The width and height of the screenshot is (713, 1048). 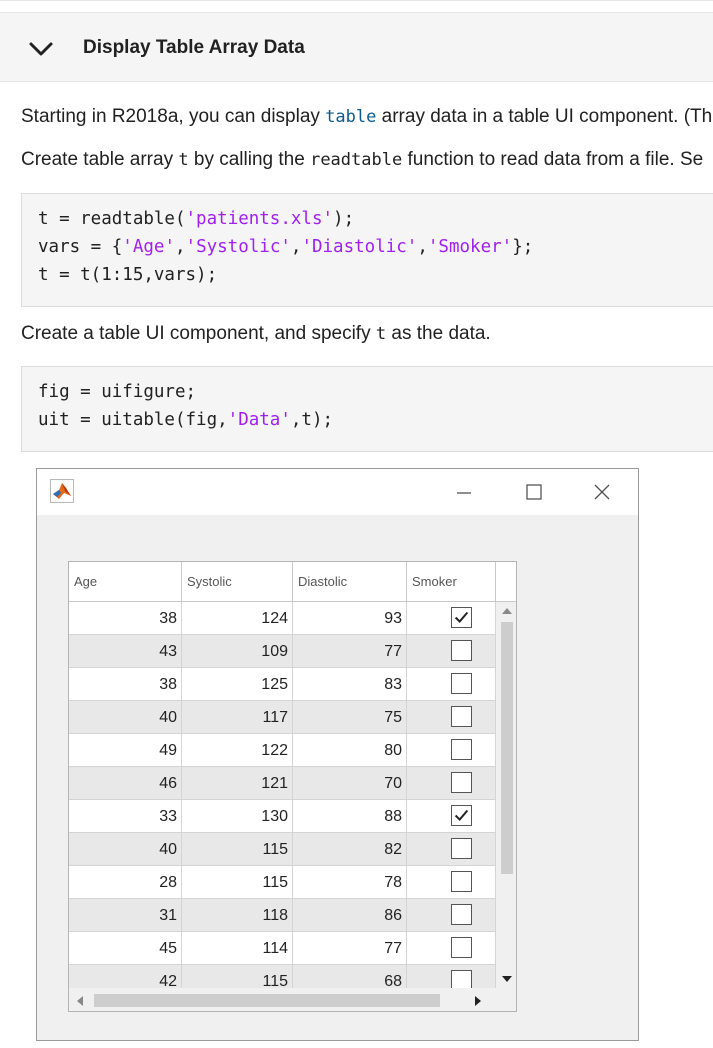 I want to click on section-header: Display Table Array Data, so click(x=356, y=47).